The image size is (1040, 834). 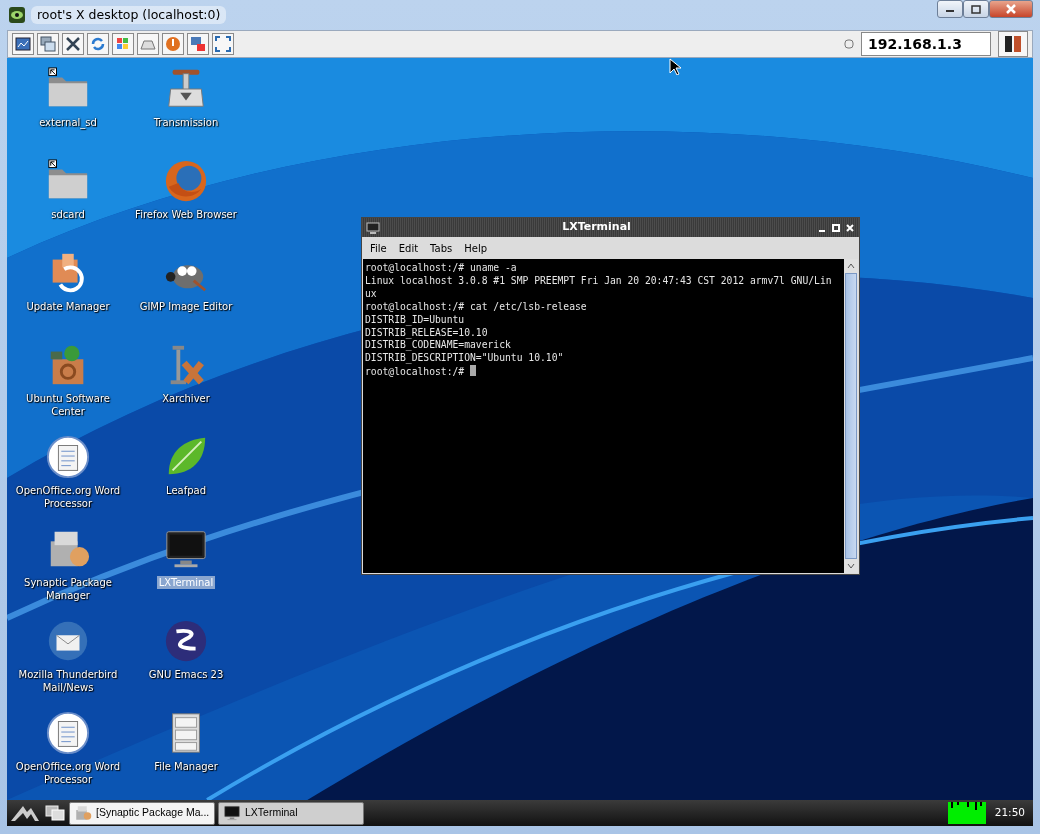 I want to click on terminal-line: DISTRIB_RELEASE=10.10, so click(x=426, y=332).